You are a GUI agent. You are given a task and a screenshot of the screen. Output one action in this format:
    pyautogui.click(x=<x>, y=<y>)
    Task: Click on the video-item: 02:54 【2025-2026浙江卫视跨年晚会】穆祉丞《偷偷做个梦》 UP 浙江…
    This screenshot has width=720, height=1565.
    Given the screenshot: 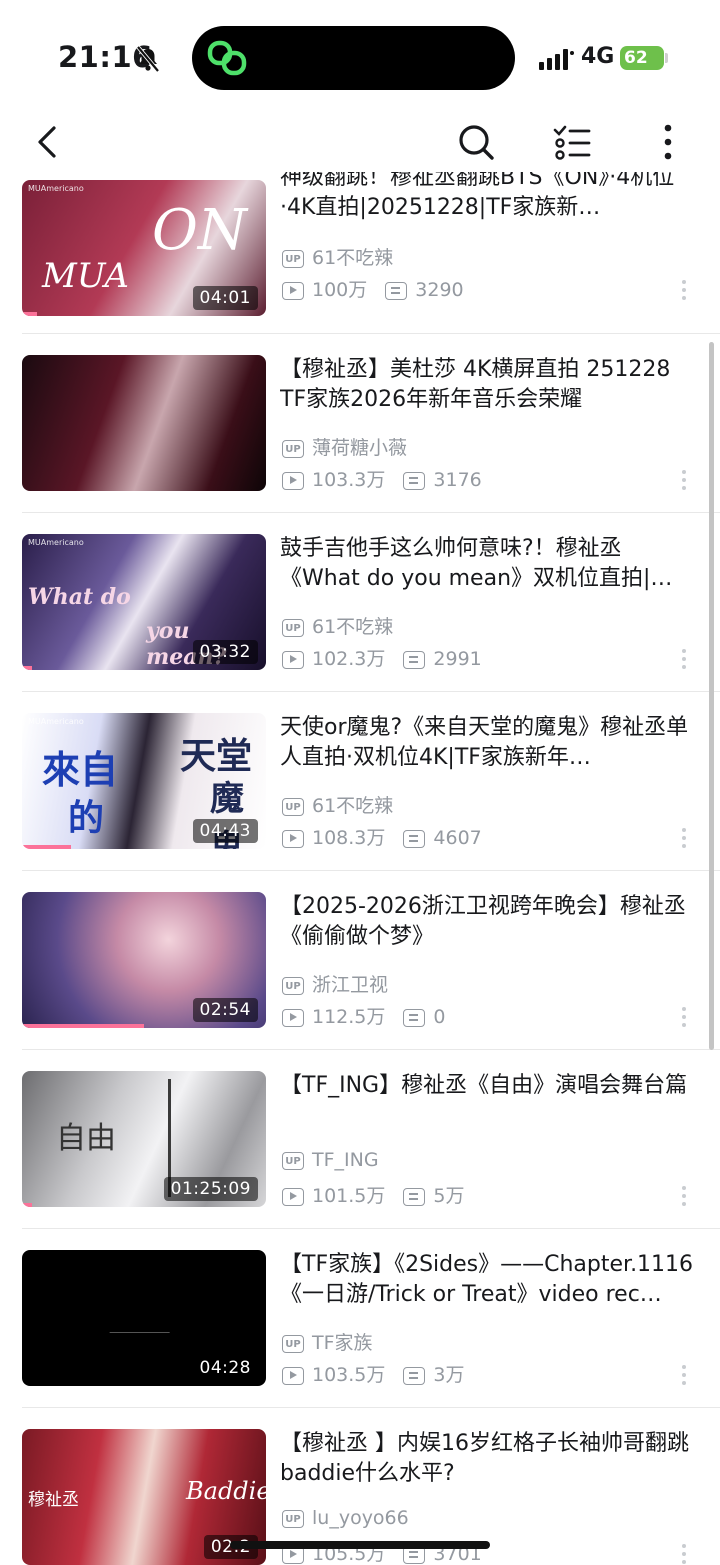 What is the action you would take?
    pyautogui.click(x=360, y=964)
    